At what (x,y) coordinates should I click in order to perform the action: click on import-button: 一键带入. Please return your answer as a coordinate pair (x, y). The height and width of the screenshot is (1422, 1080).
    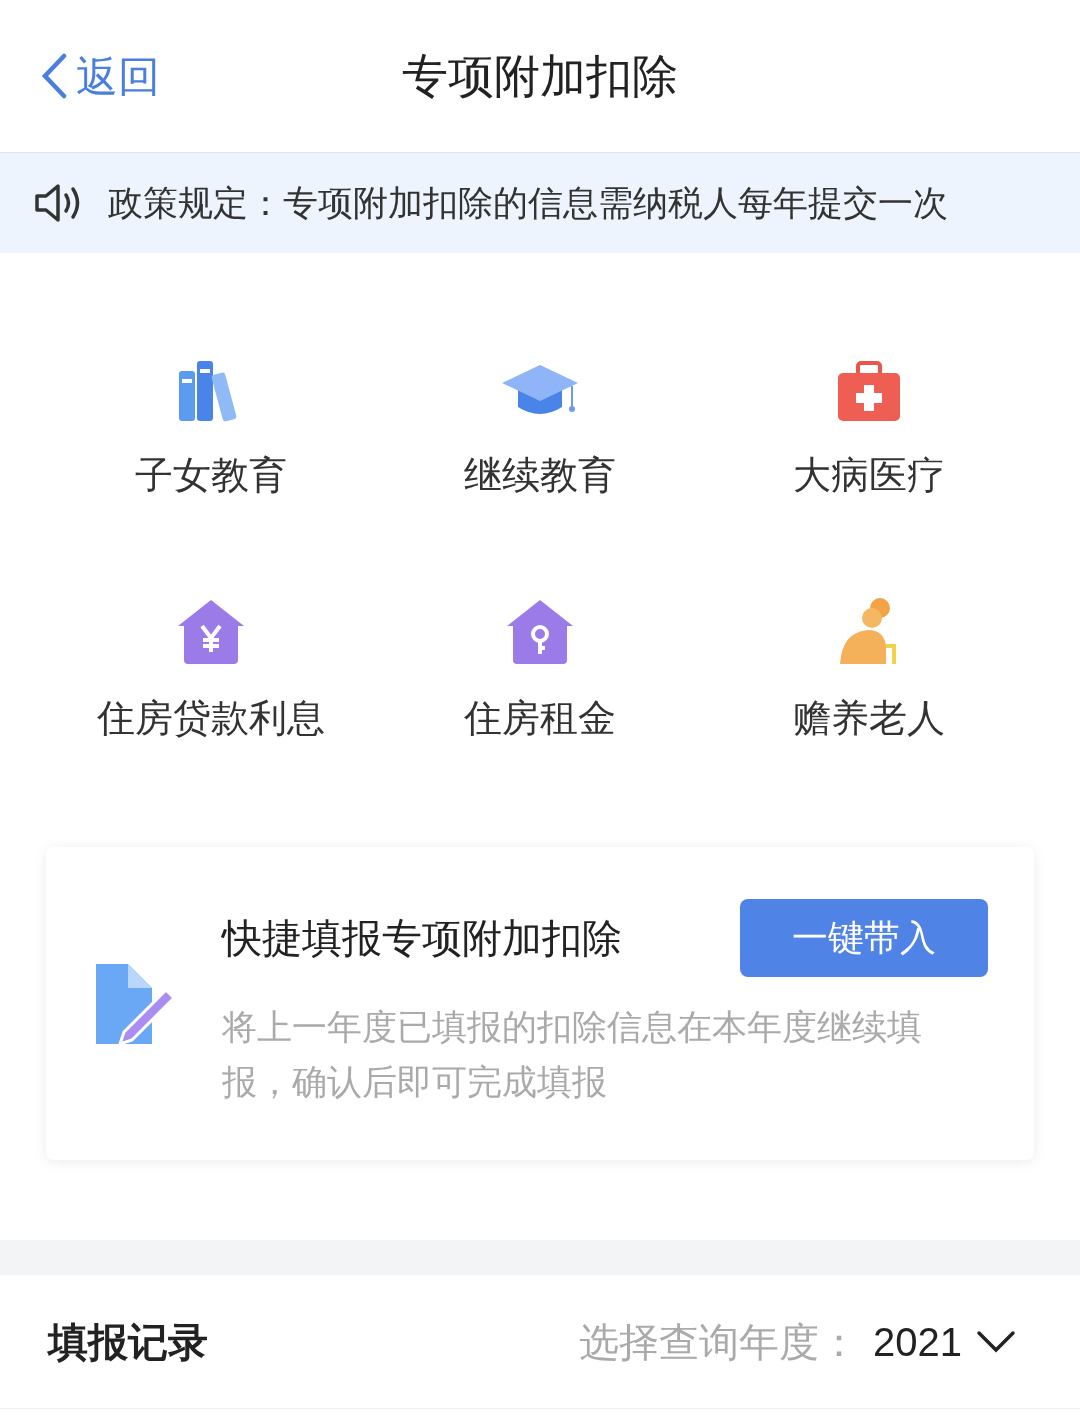
    Looking at the image, I should click on (864, 937).